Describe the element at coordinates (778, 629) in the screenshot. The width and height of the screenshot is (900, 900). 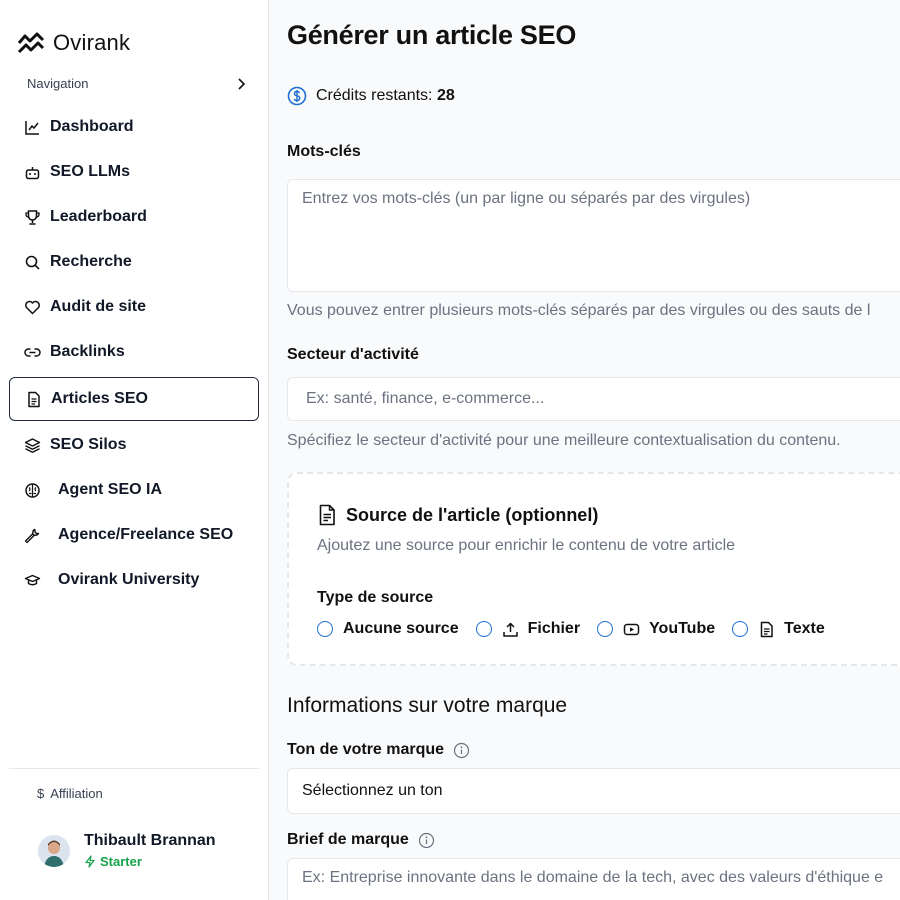
I see `radio-texte: Texte` at that location.